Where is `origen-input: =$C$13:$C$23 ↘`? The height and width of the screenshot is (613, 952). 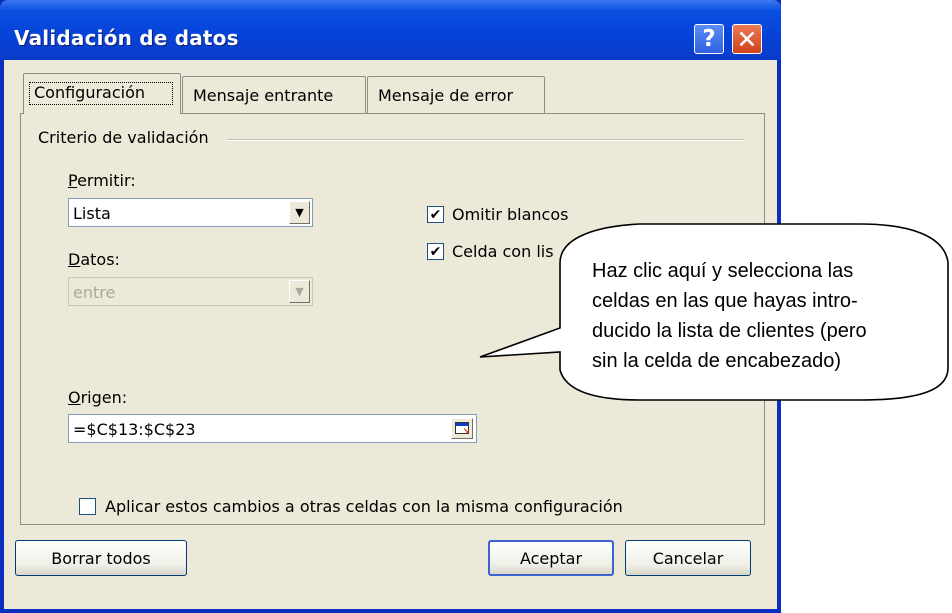 origen-input: =$C$13:$C$23 ↘ is located at coordinates (272, 428).